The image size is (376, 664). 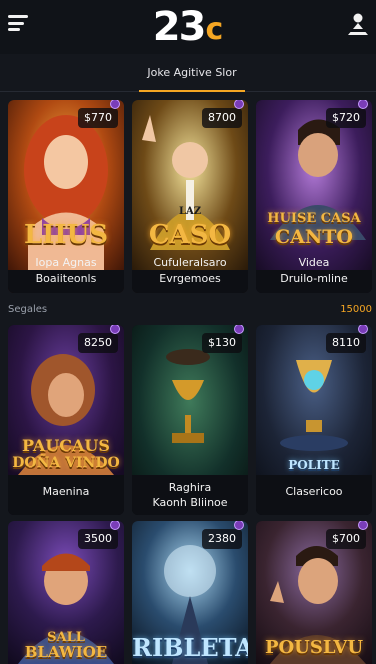 I want to click on logo-main-text: 23, so click(x=179, y=27).